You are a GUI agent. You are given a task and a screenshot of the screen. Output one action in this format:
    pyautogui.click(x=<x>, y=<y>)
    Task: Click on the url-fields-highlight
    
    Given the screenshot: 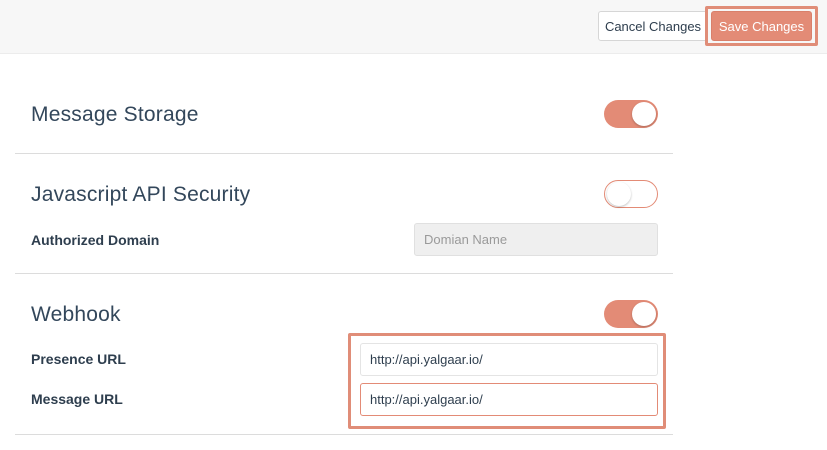 What is the action you would take?
    pyautogui.click(x=507, y=381)
    